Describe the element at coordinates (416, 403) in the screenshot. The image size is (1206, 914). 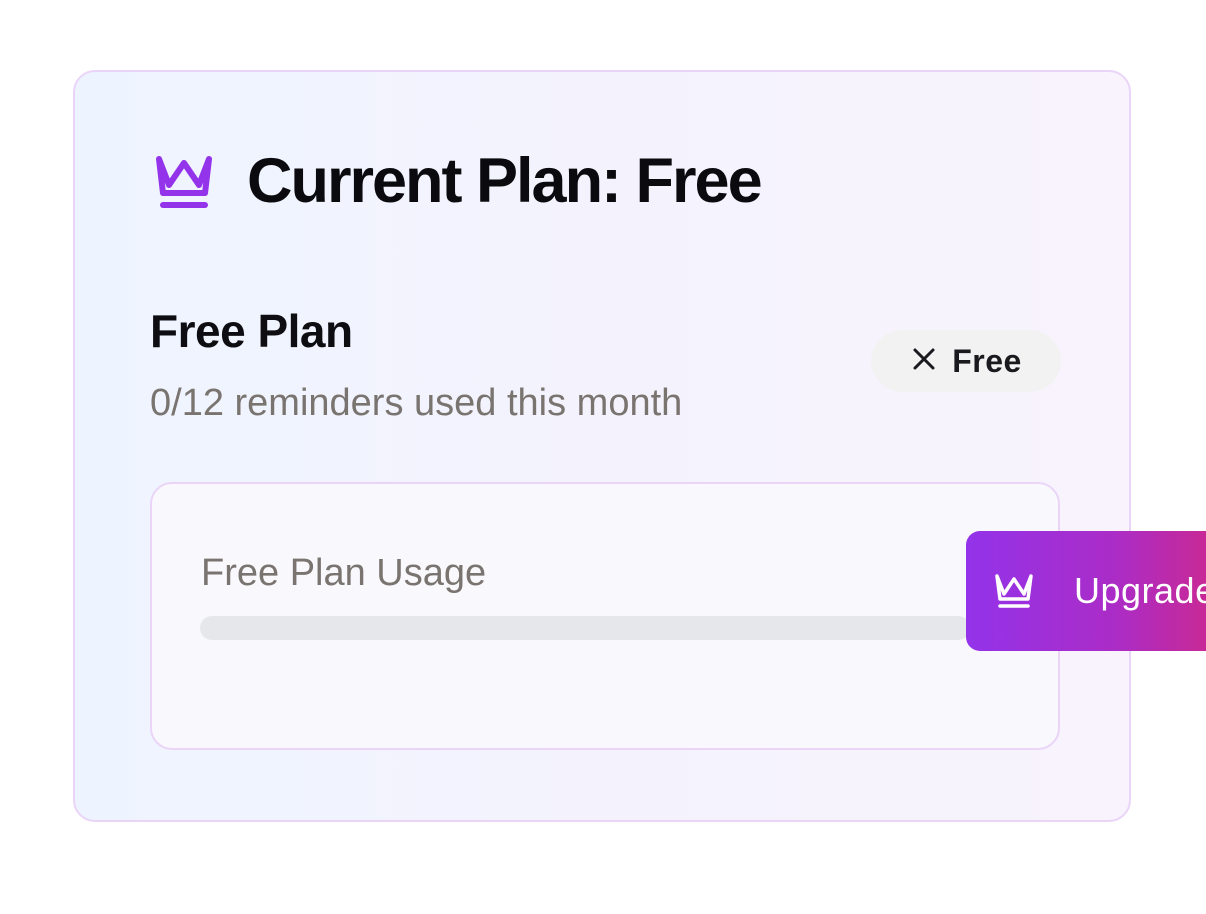
I see `plan-usage-text: 0/12 reminders used this month` at that location.